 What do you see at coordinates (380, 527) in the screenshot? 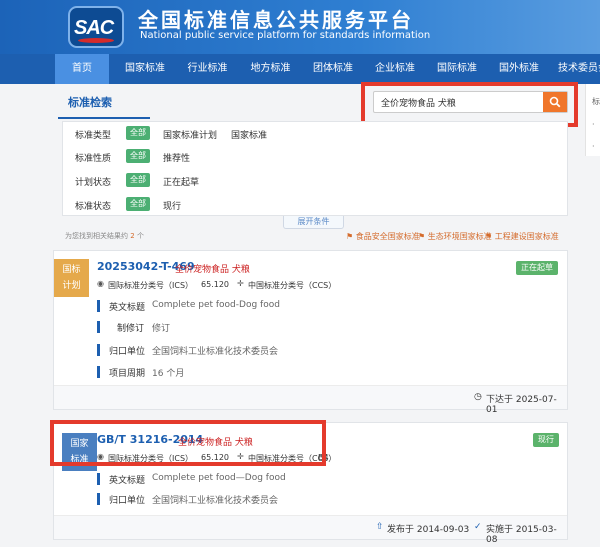
I see `upload-icon: ⇧` at bounding box center [380, 527].